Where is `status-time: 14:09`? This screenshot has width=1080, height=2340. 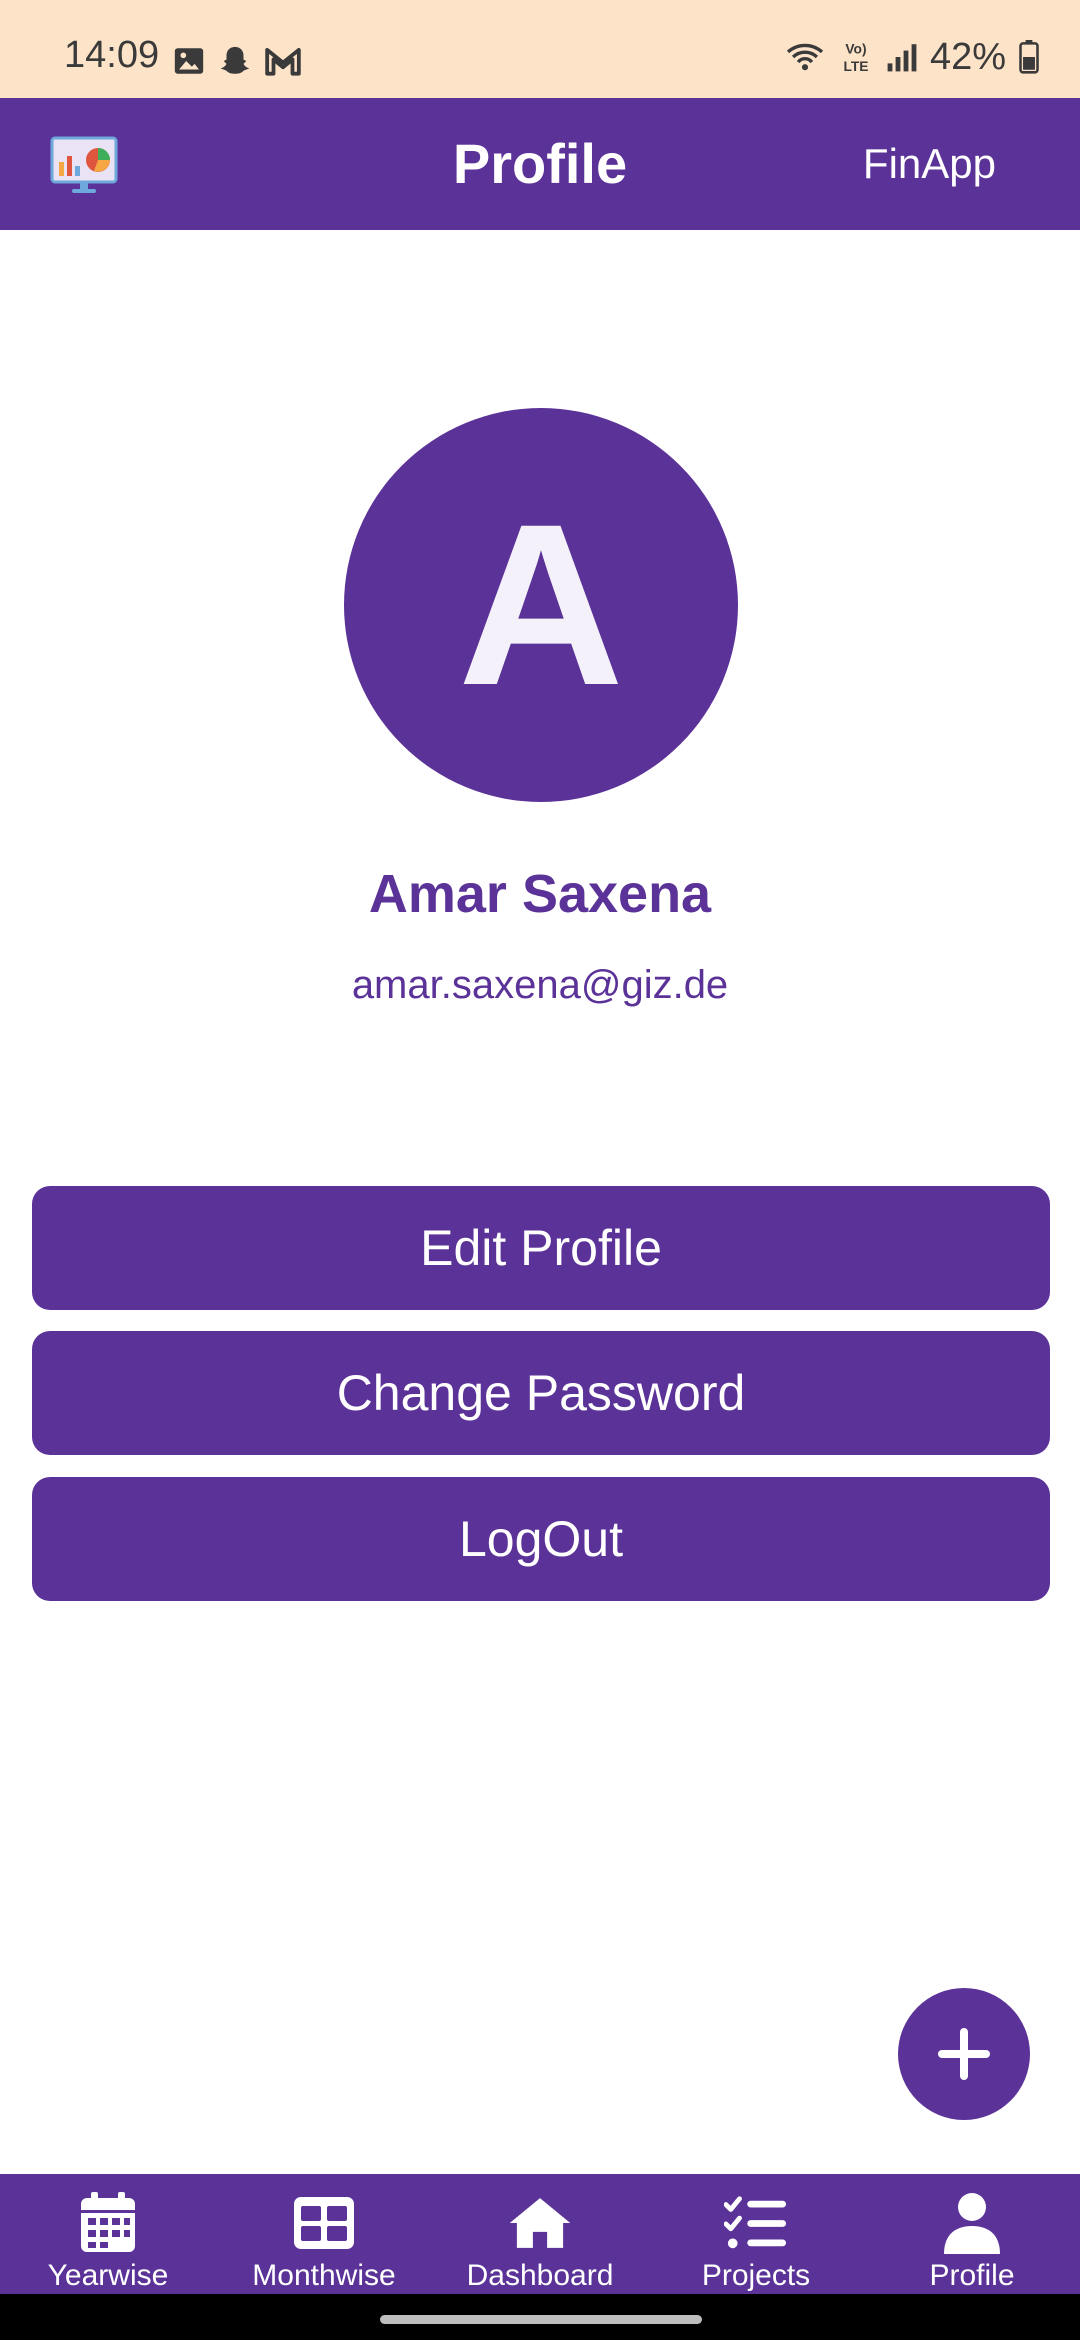
status-time: 14:09 is located at coordinates (112, 55).